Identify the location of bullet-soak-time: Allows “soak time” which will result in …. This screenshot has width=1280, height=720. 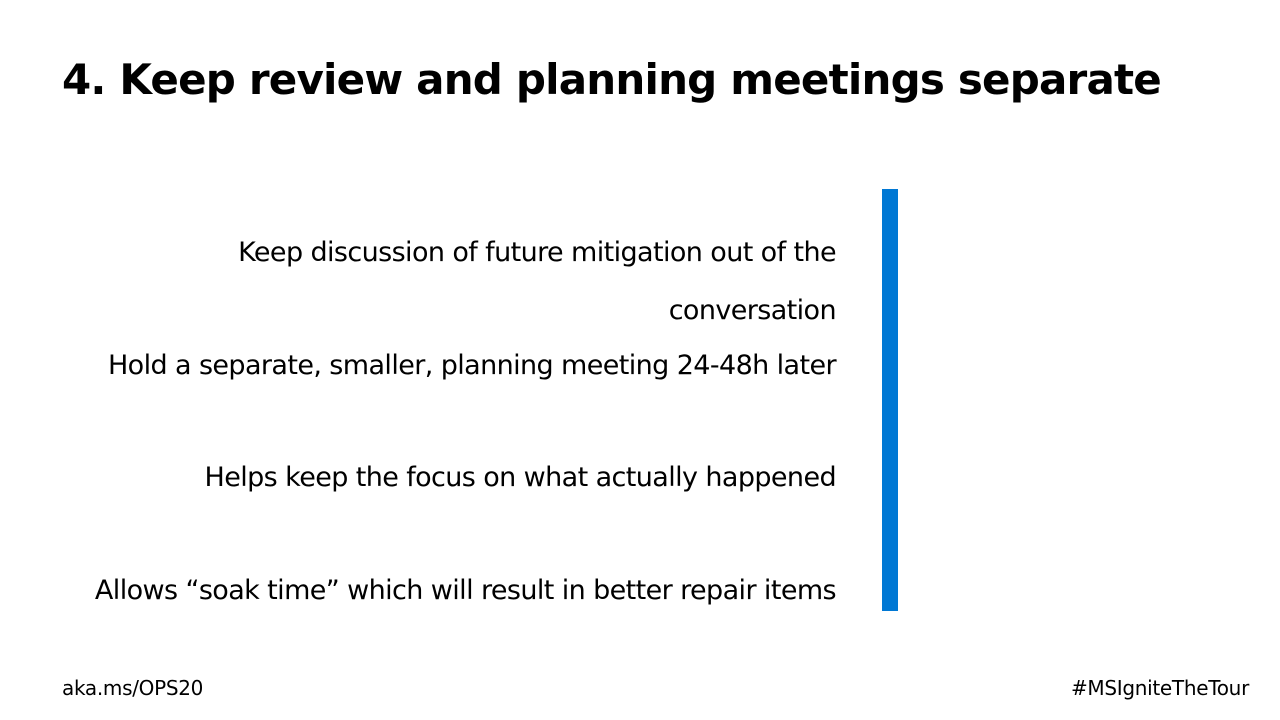
(465, 590).